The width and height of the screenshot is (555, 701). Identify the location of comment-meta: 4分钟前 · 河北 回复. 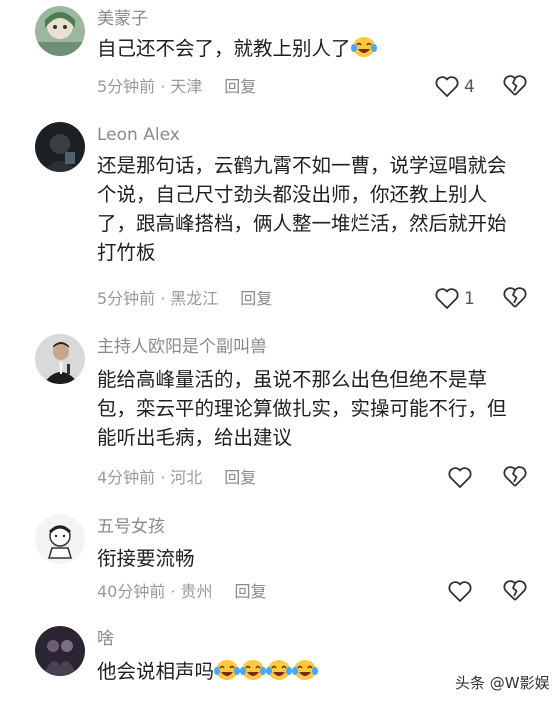
(176, 478).